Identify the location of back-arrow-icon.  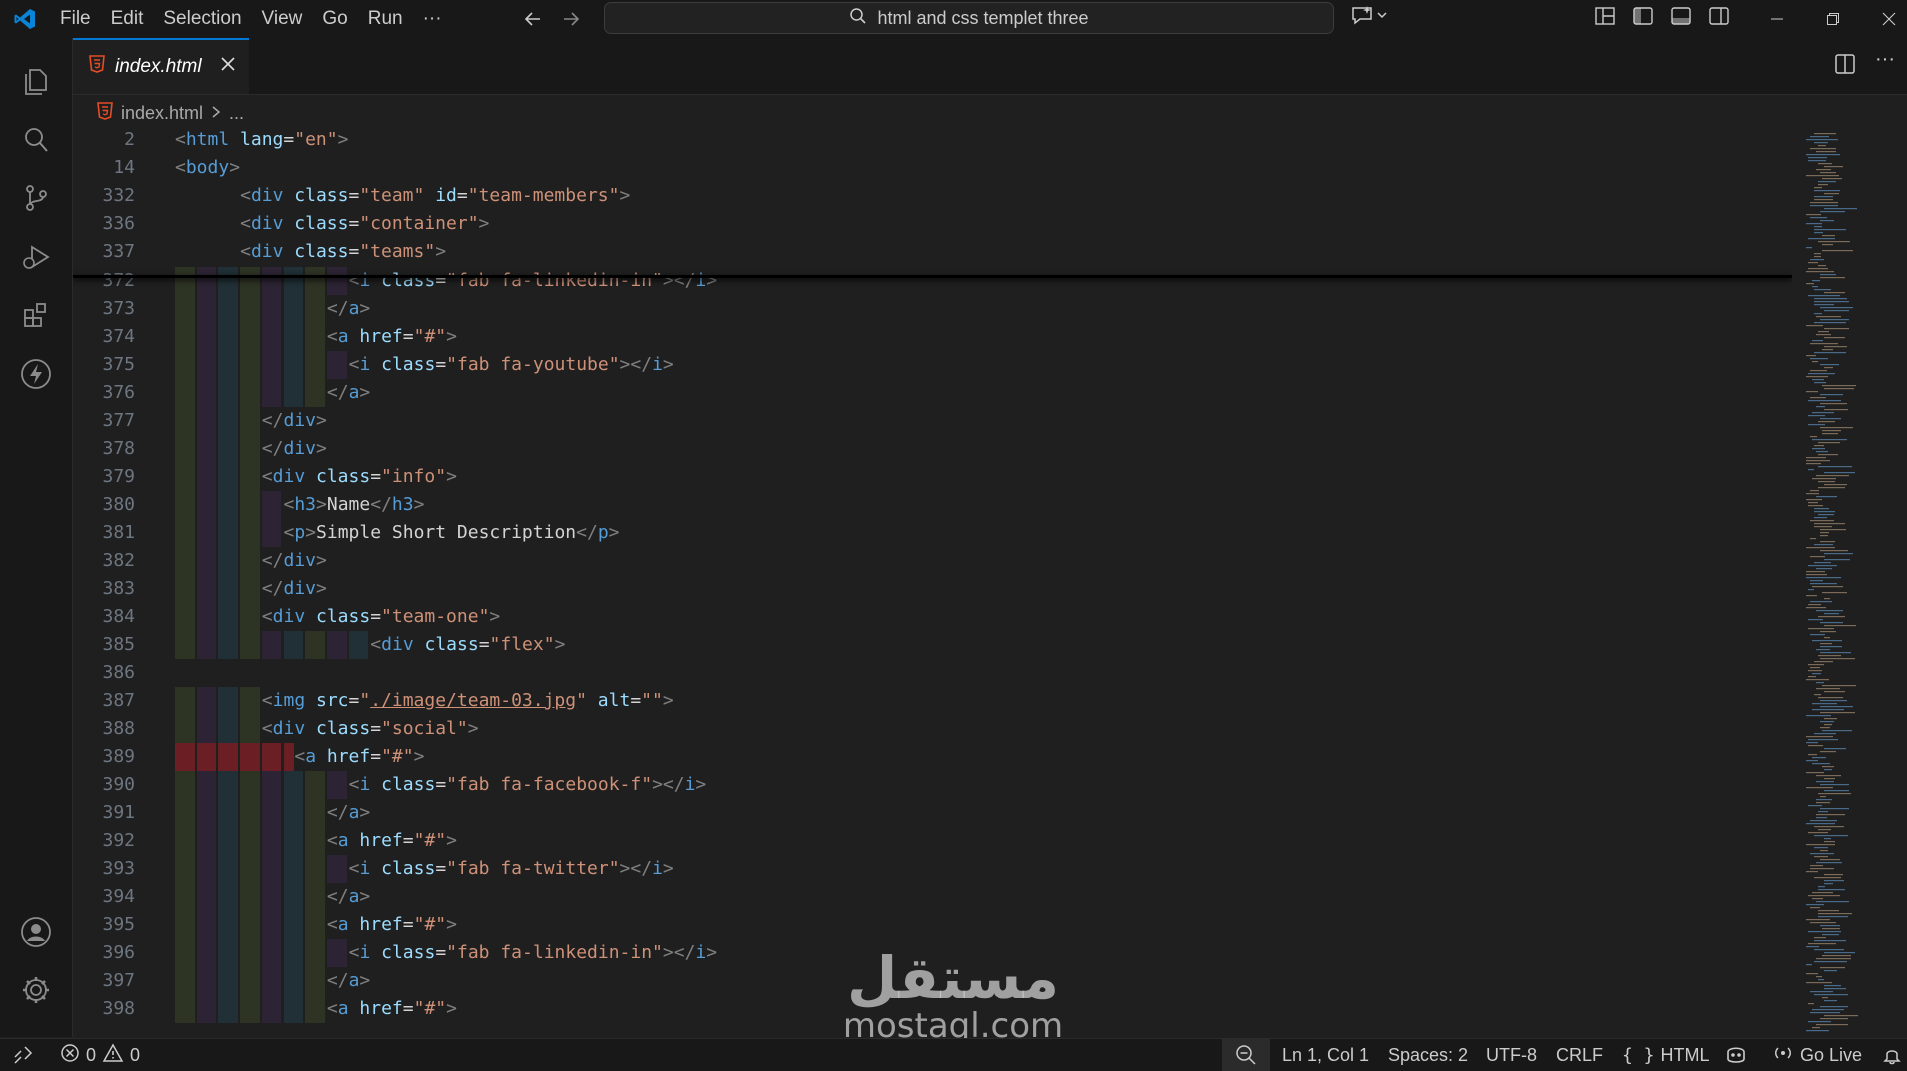
(533, 19).